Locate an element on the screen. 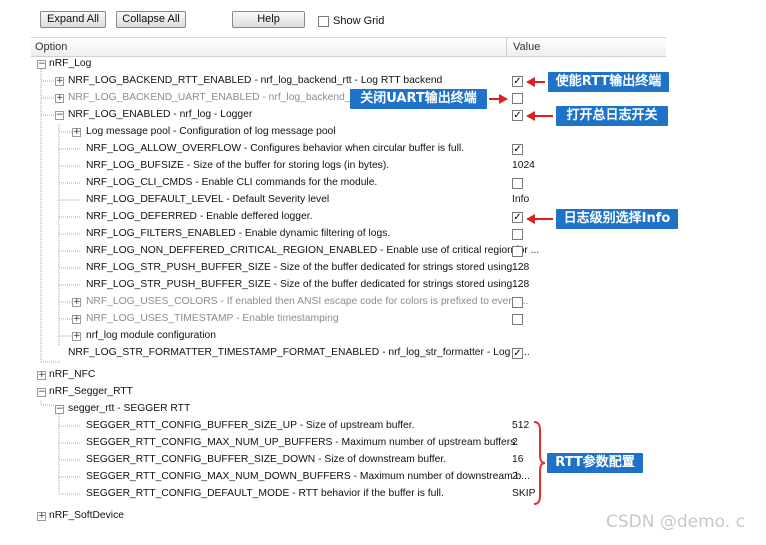  tree-row-label: NRF_LOG_ENABLED - nrf_log - Logger is located at coordinates (160, 114).